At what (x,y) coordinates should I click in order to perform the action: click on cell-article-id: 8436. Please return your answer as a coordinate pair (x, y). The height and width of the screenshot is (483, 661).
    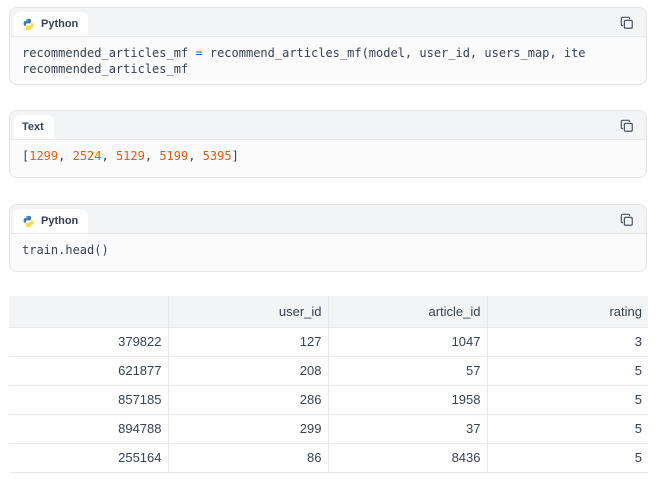
    Looking at the image, I should click on (408, 458).